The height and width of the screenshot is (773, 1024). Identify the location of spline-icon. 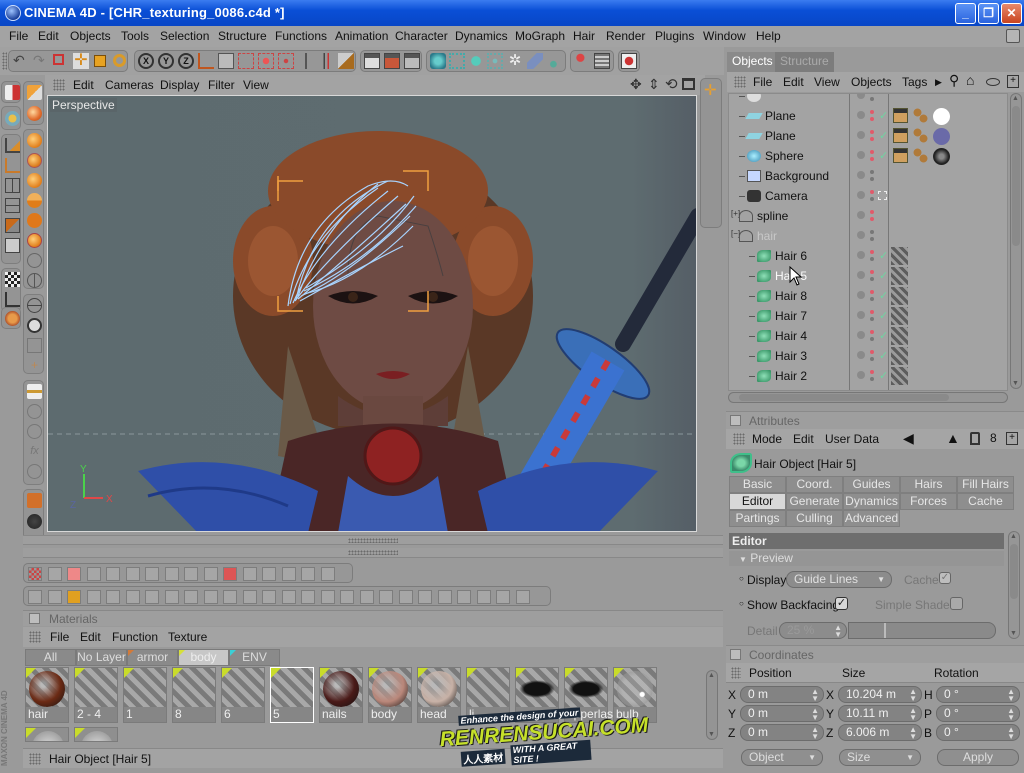
(476, 61).